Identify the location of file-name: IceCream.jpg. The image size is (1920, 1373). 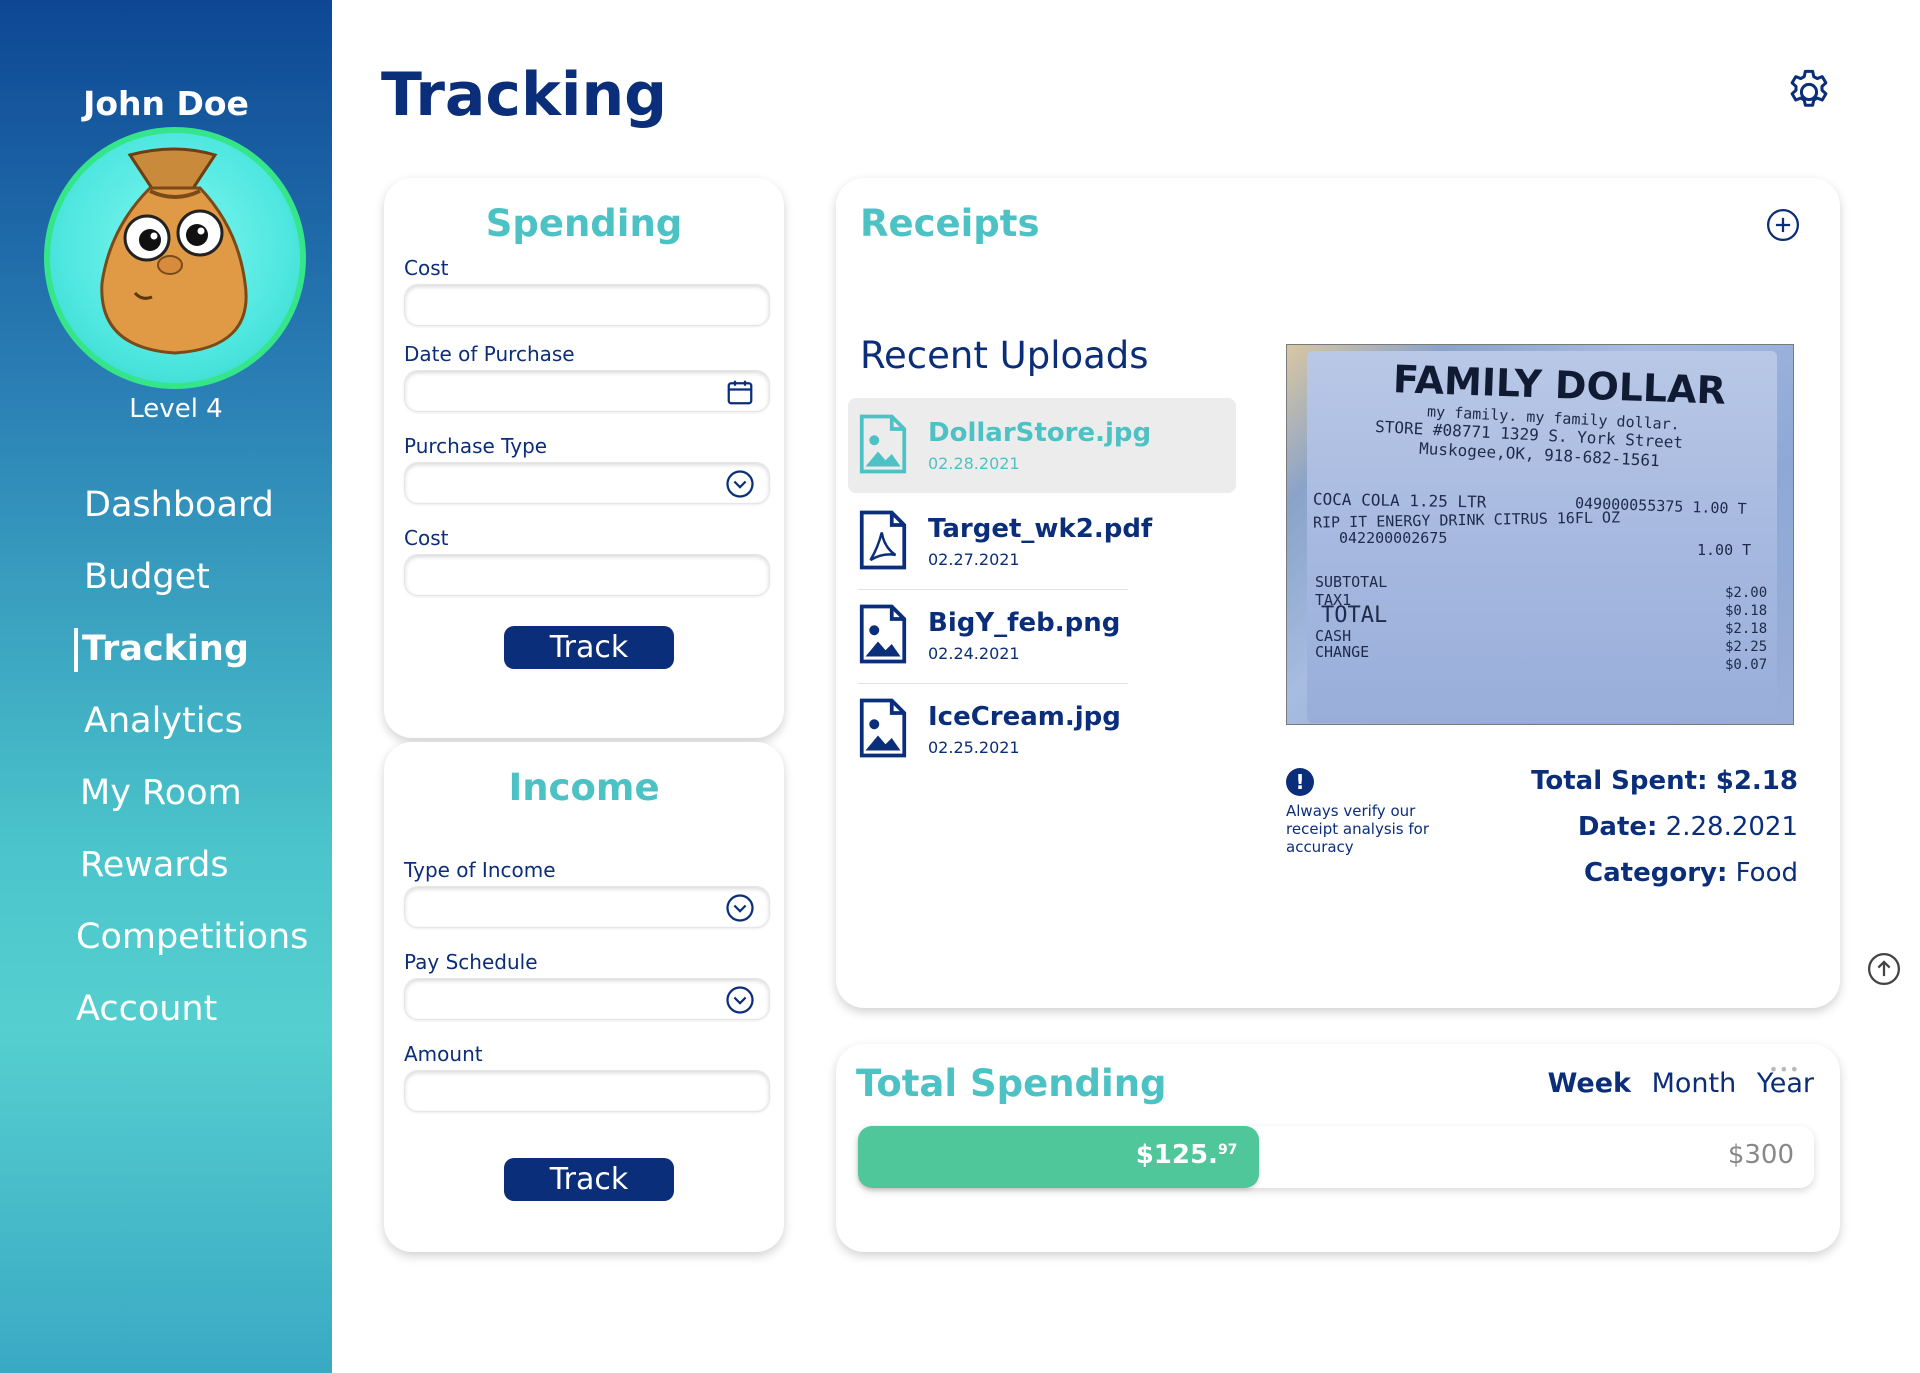
(1024, 717).